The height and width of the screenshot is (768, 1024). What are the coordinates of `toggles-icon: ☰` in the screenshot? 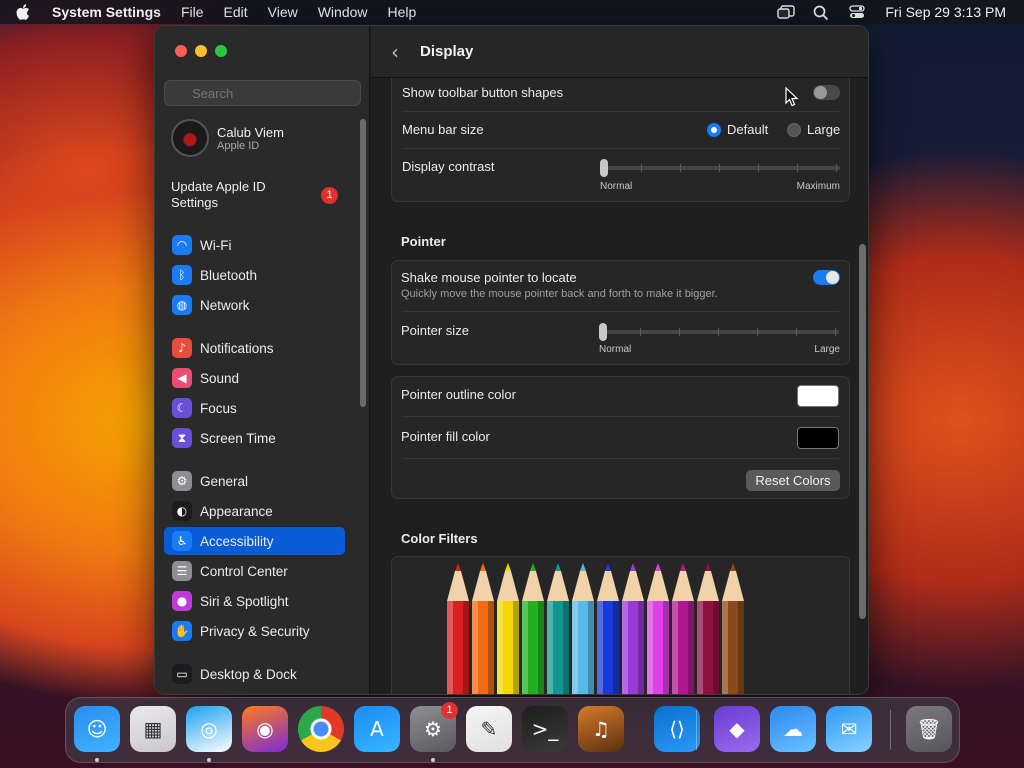 It's located at (182, 571).